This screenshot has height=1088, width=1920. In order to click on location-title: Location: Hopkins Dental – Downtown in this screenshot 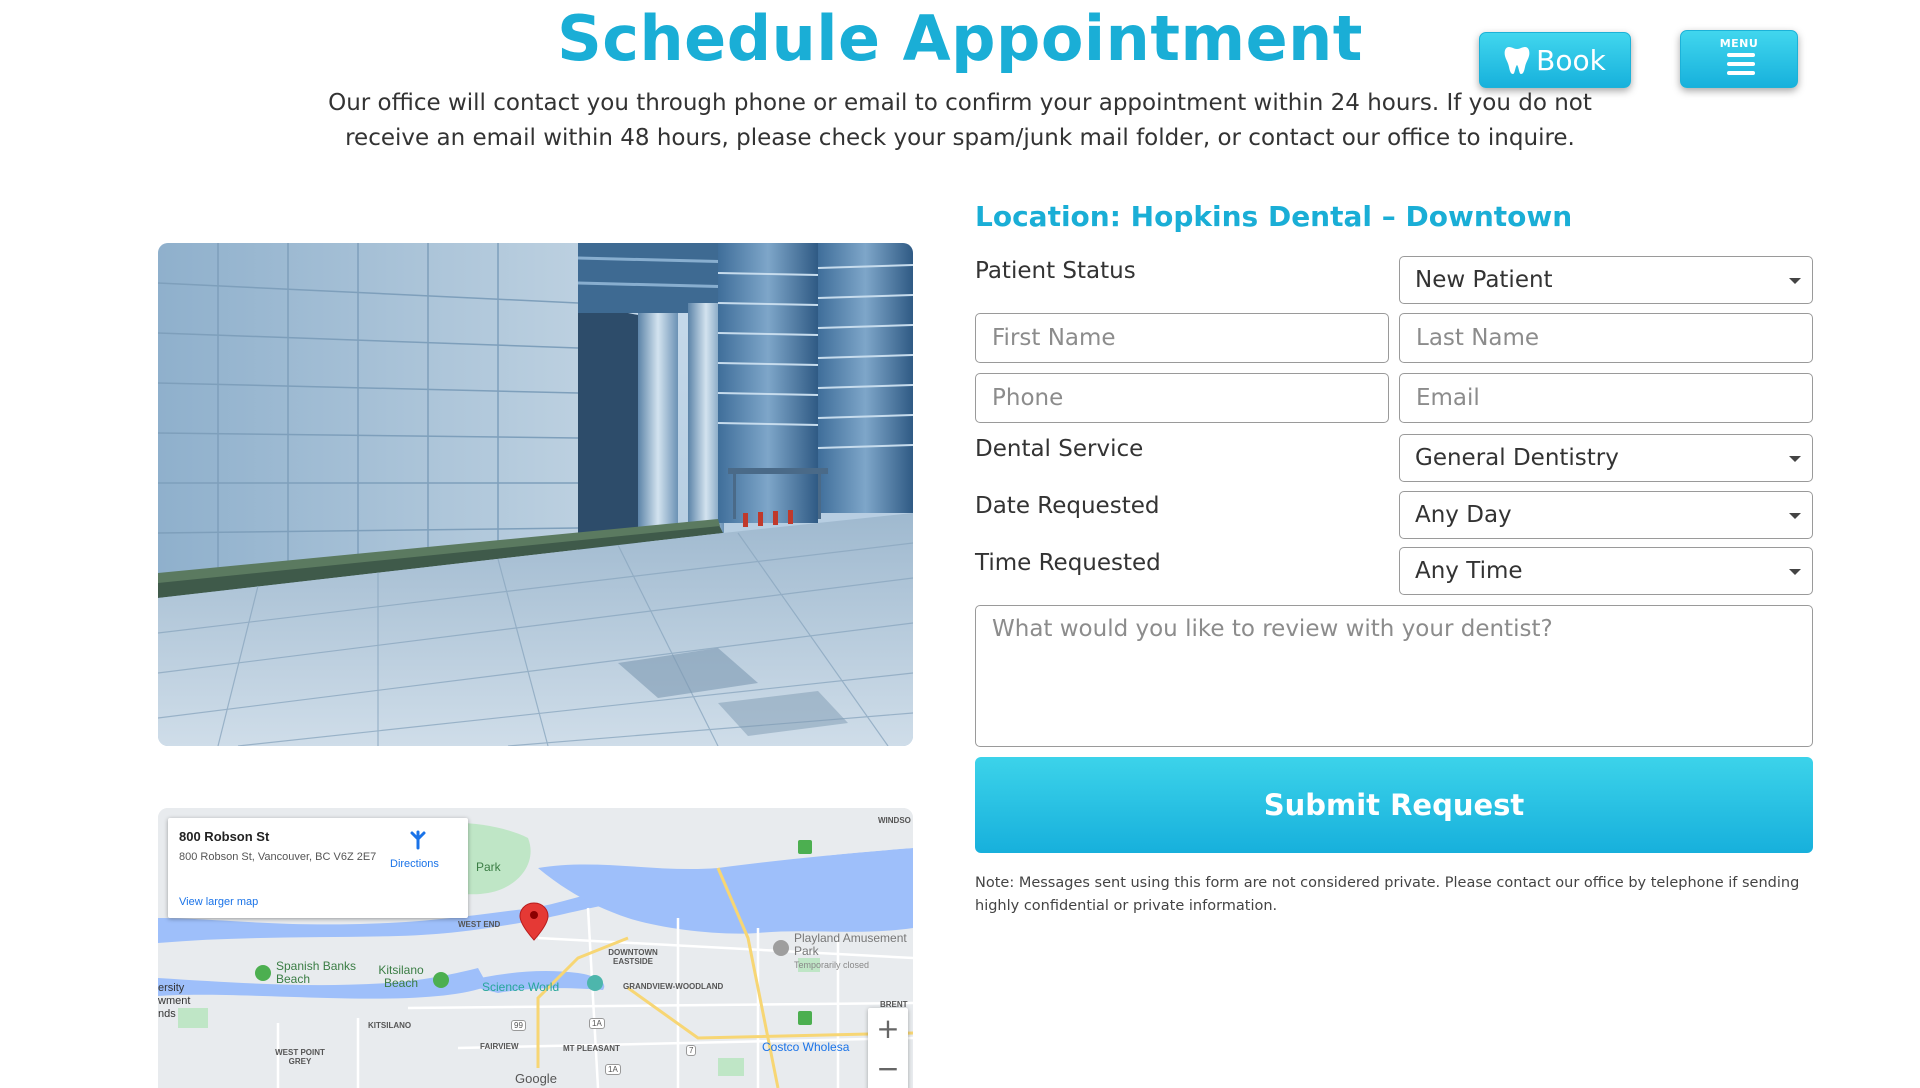, I will do `click(1274, 216)`.